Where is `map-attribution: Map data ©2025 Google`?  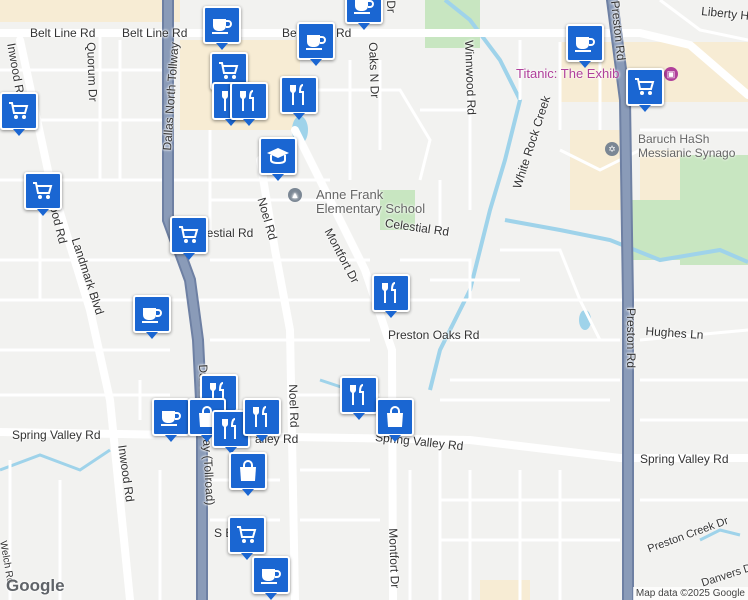
map-attribution: Map data ©2025 Google is located at coordinates (690, 593).